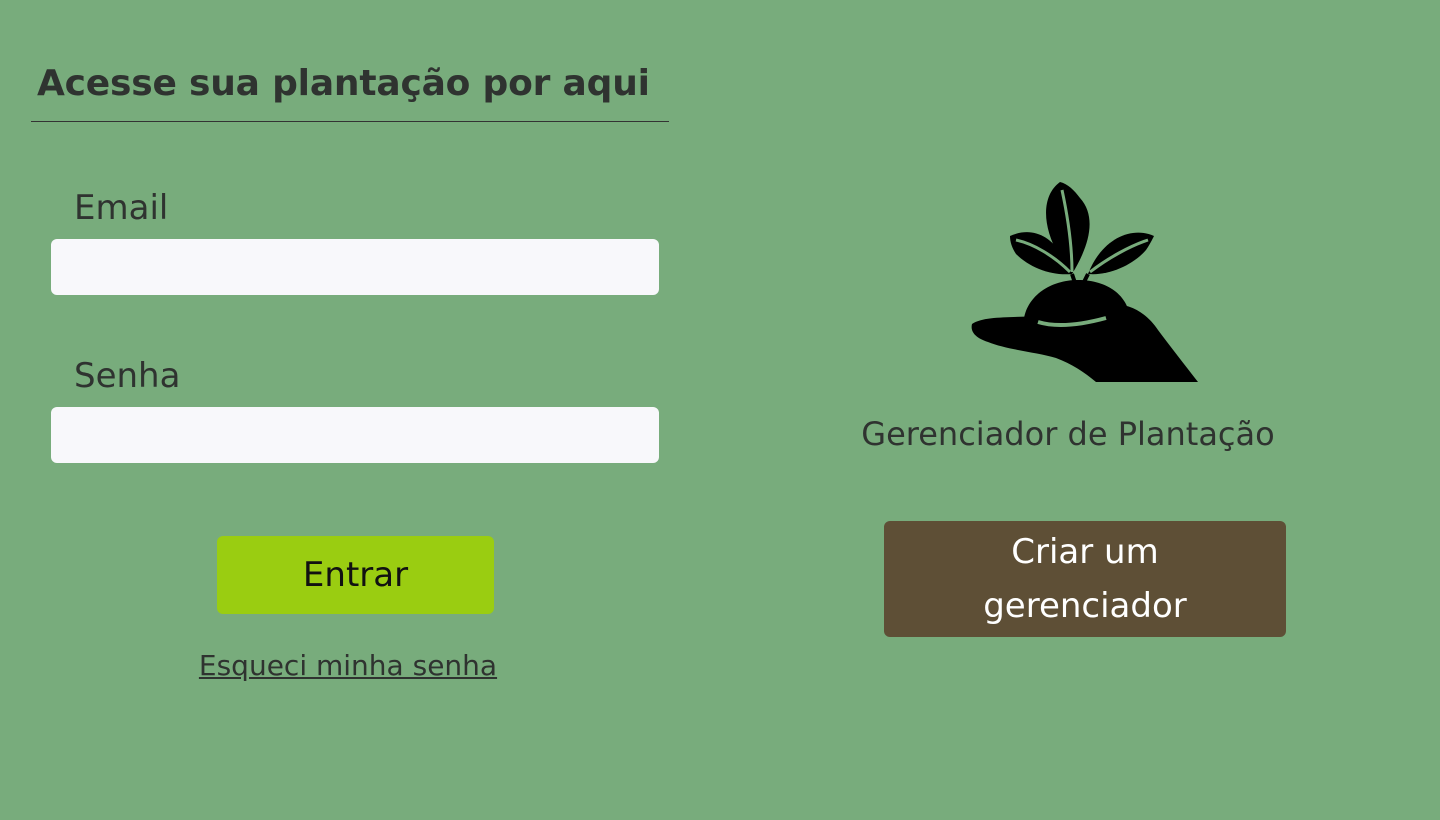  I want to click on password-label: Senha, so click(127, 376).